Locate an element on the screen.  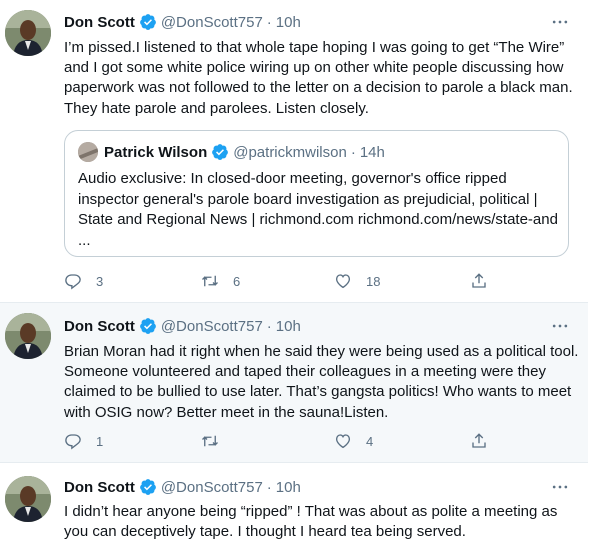
retweet-count: 6 is located at coordinates (237, 281).